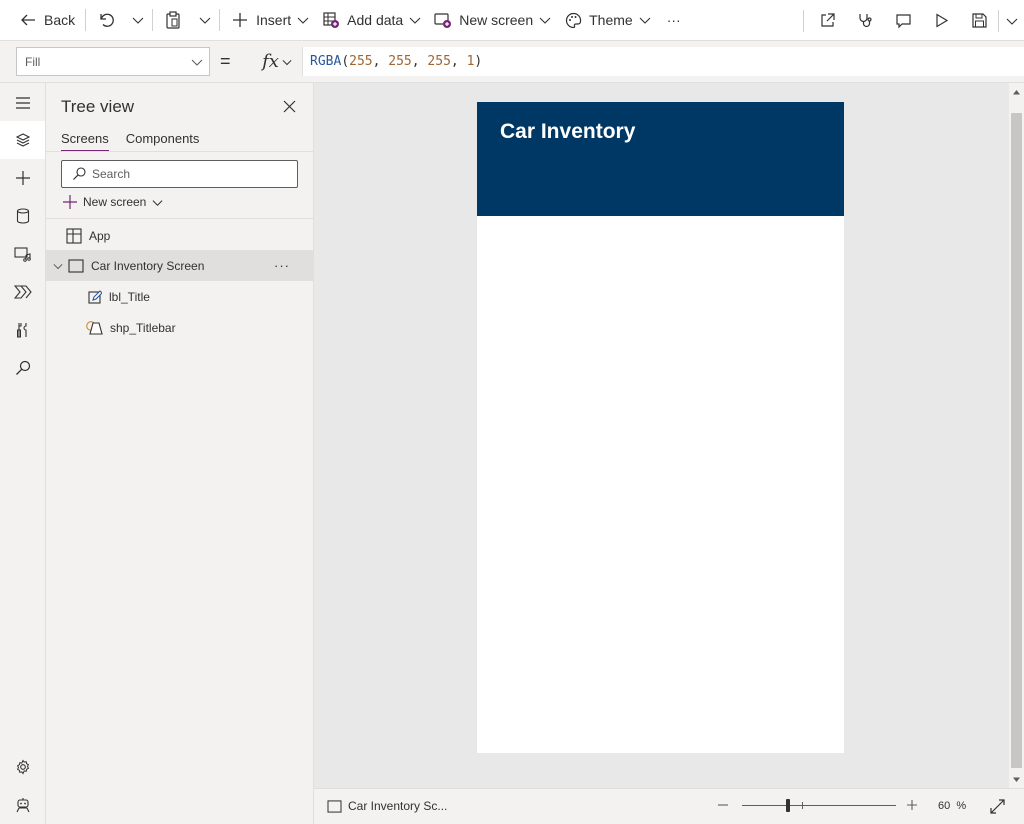  I want to click on insert-rail-button, so click(22, 178).